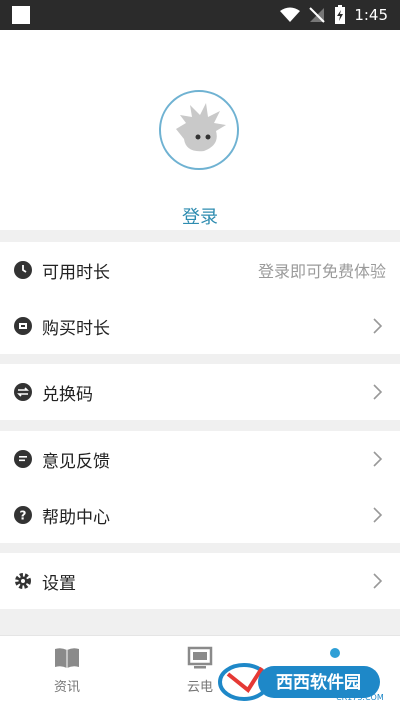  What do you see at coordinates (321, 271) in the screenshot?
I see `usage-time-hint: 登录即可免费体验` at bounding box center [321, 271].